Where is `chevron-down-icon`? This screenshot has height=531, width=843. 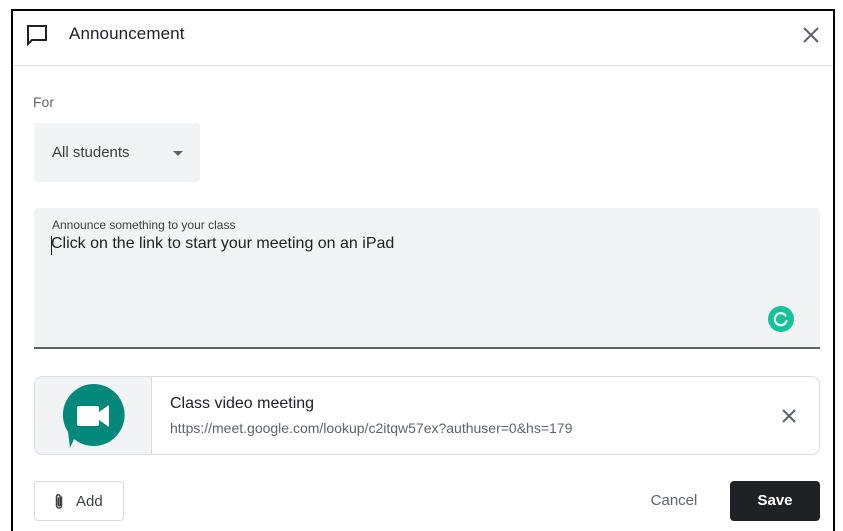 chevron-down-icon is located at coordinates (178, 153).